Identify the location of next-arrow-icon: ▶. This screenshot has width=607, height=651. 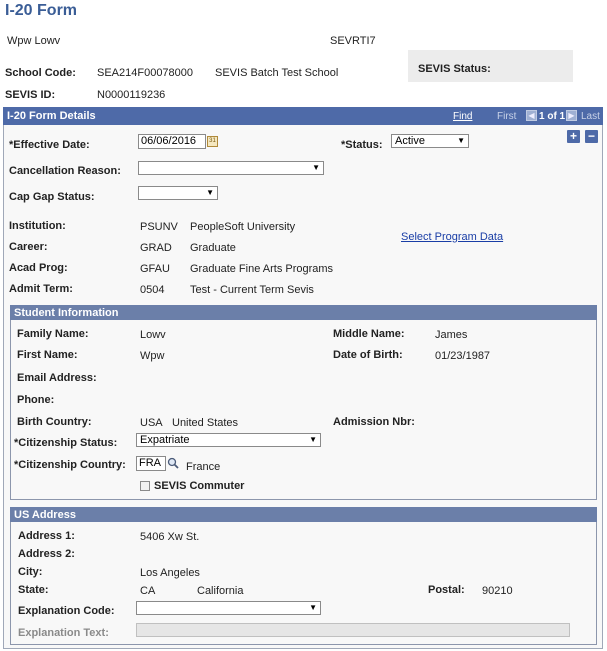
(571, 115).